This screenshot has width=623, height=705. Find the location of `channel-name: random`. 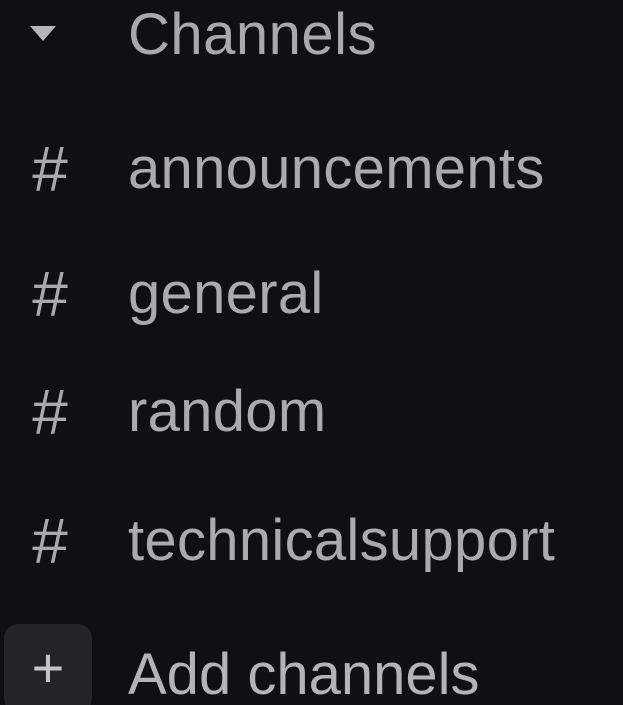

channel-name: random is located at coordinates (227, 411).